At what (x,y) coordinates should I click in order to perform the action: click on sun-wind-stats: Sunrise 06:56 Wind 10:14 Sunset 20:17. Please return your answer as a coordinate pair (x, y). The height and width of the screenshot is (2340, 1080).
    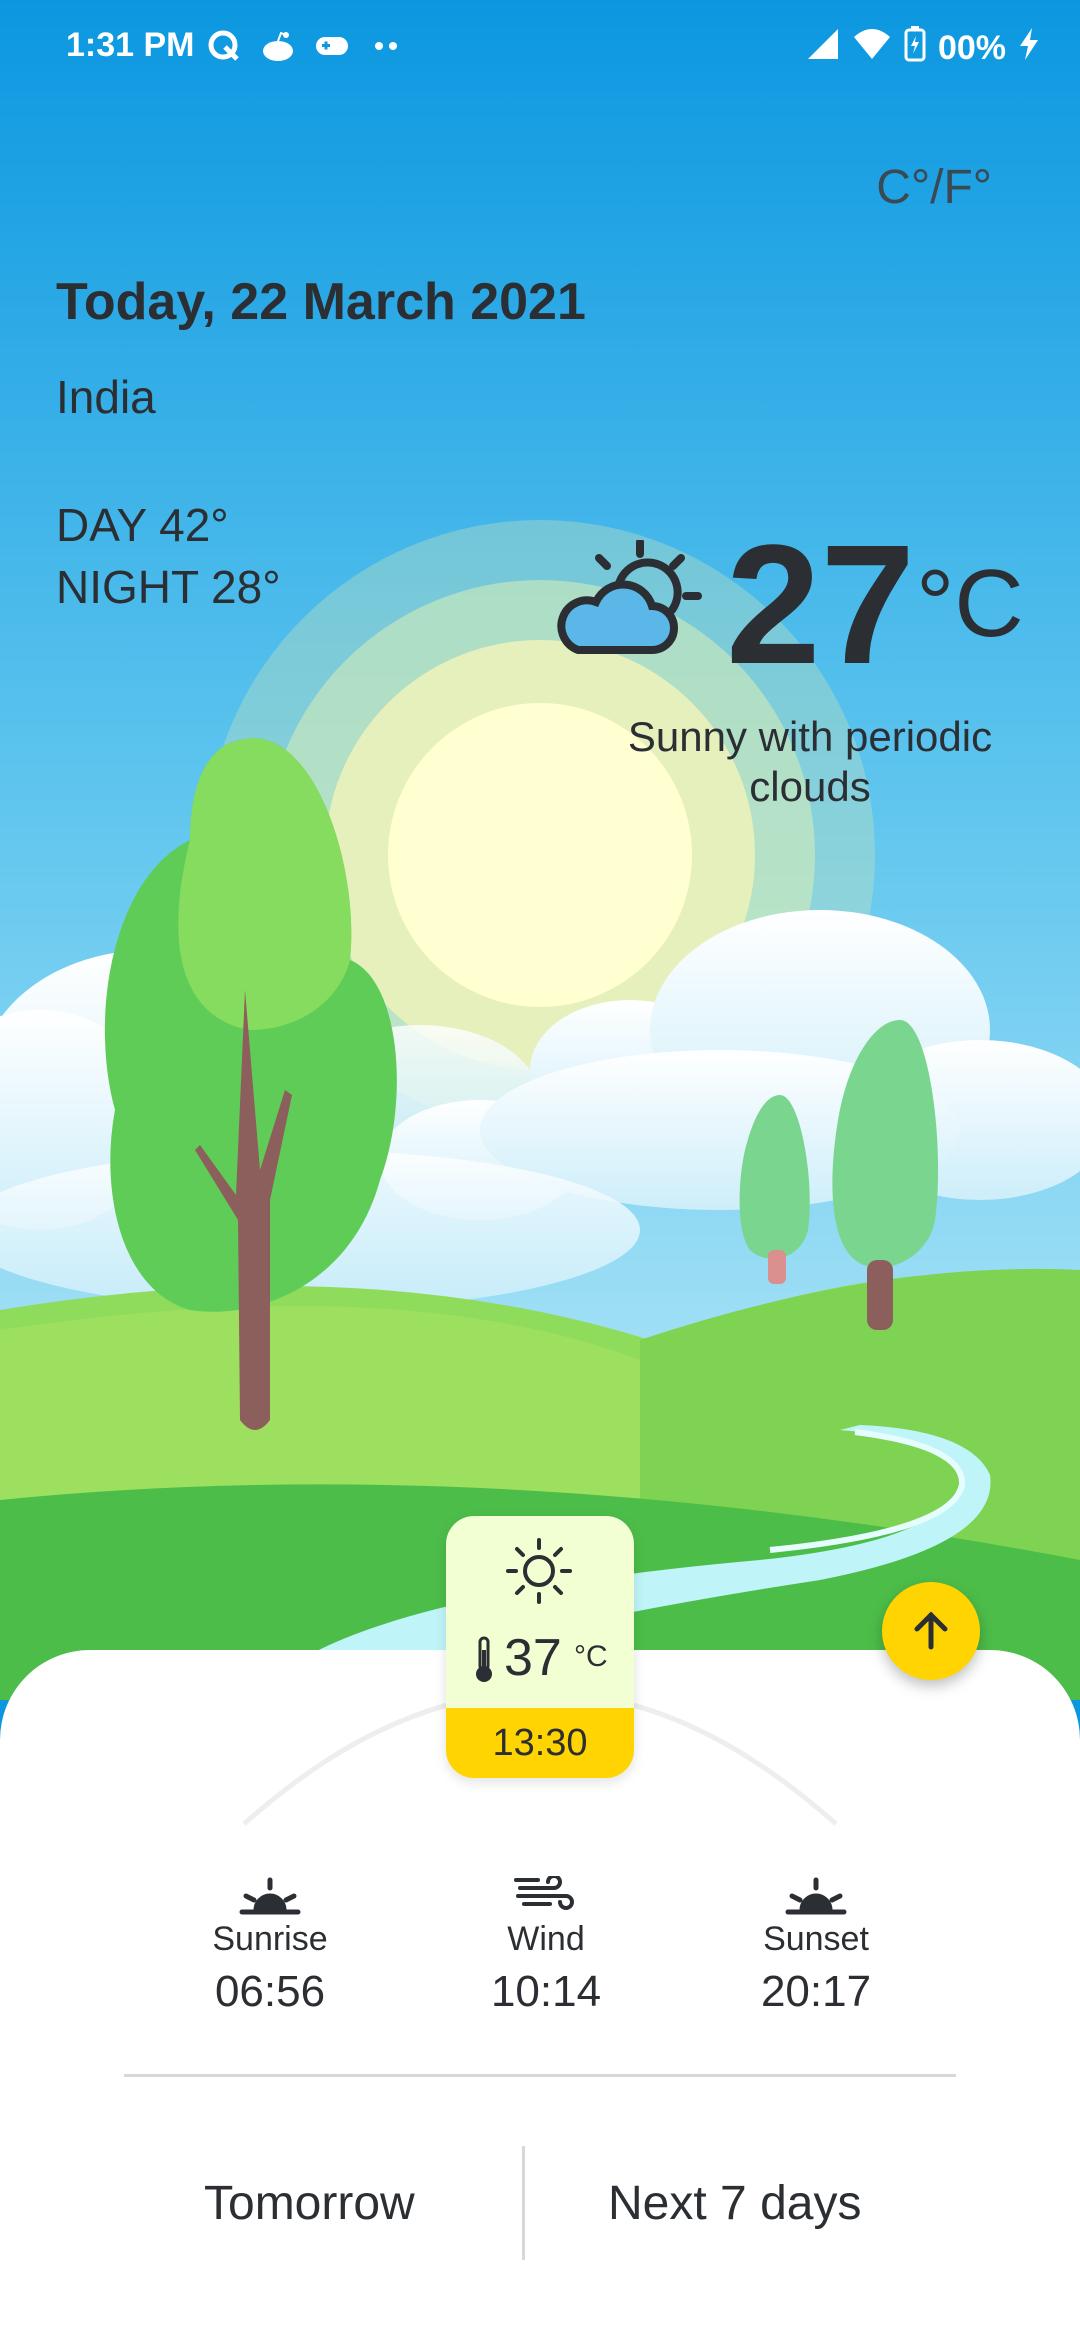
    Looking at the image, I should click on (540, 1961).